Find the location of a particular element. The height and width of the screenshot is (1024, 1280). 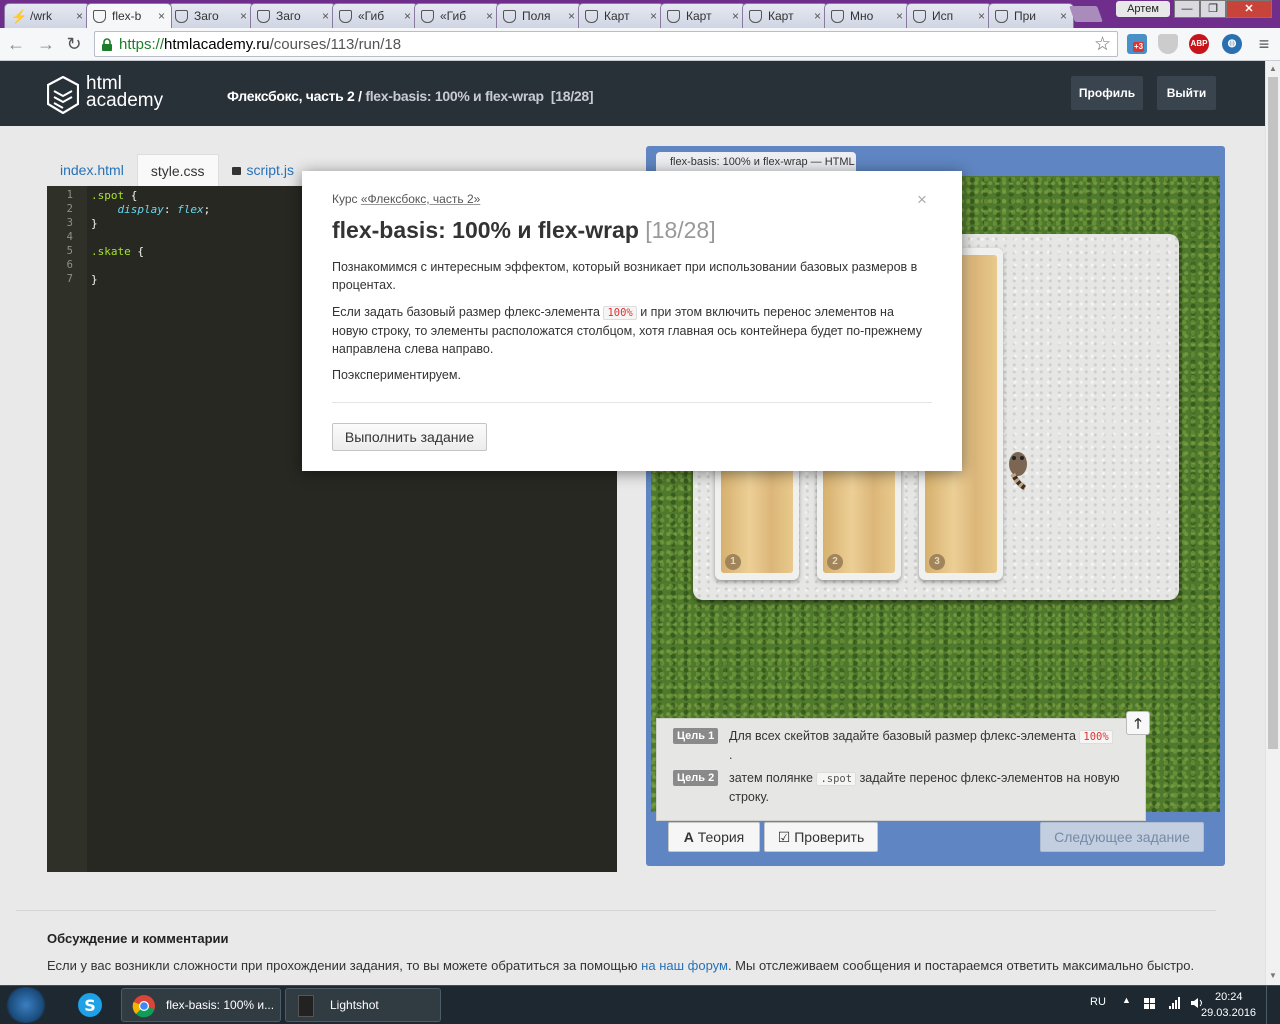

browser-tab: Поля × is located at coordinates (539, 15).